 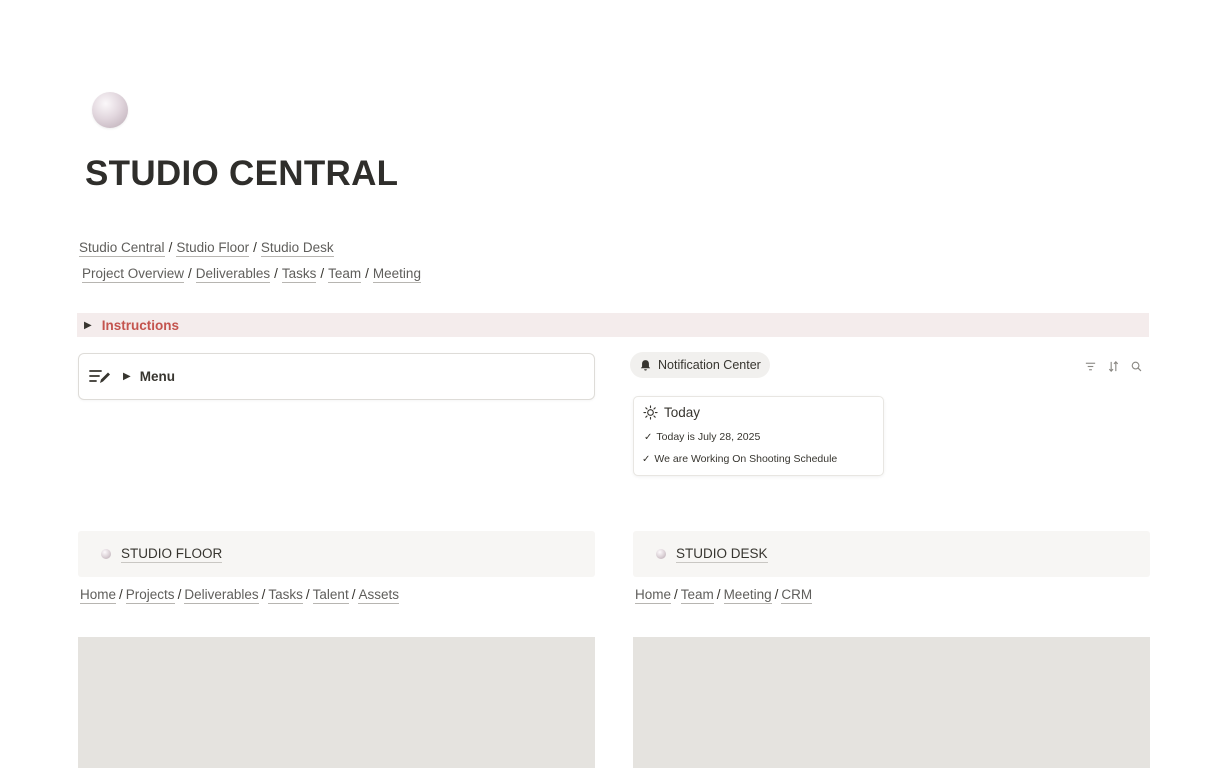 What do you see at coordinates (150, 595) in the screenshot?
I see `floor-link-projects: Projects` at bounding box center [150, 595].